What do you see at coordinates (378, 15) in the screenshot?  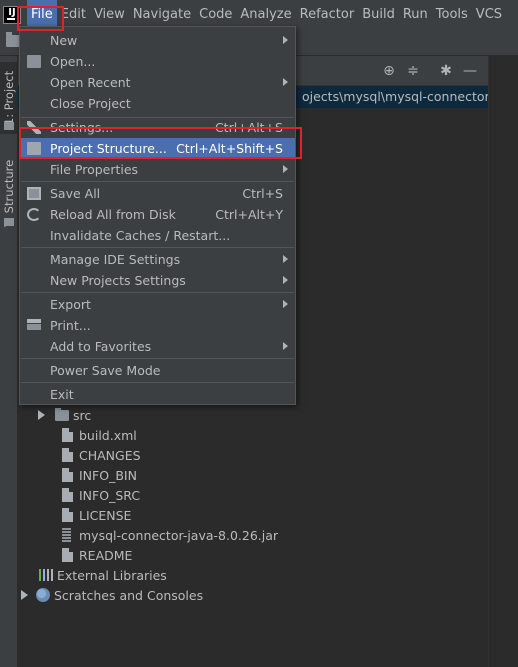 I see `menu-build: Build` at bounding box center [378, 15].